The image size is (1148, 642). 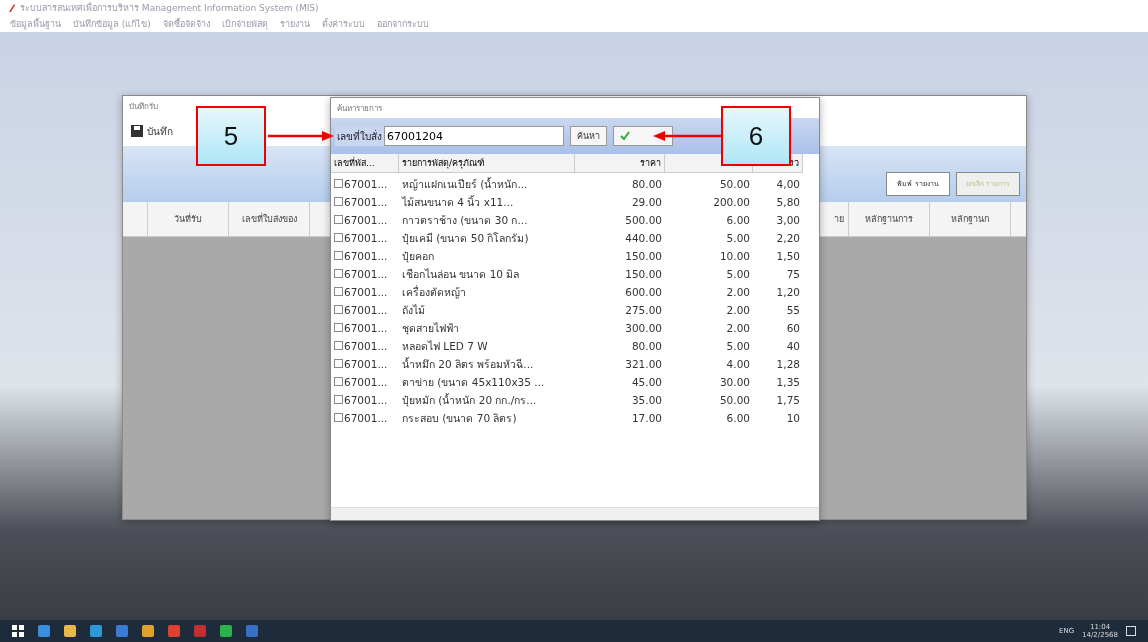 I want to click on price-cell-text: 35.00, so click(x=646, y=400).